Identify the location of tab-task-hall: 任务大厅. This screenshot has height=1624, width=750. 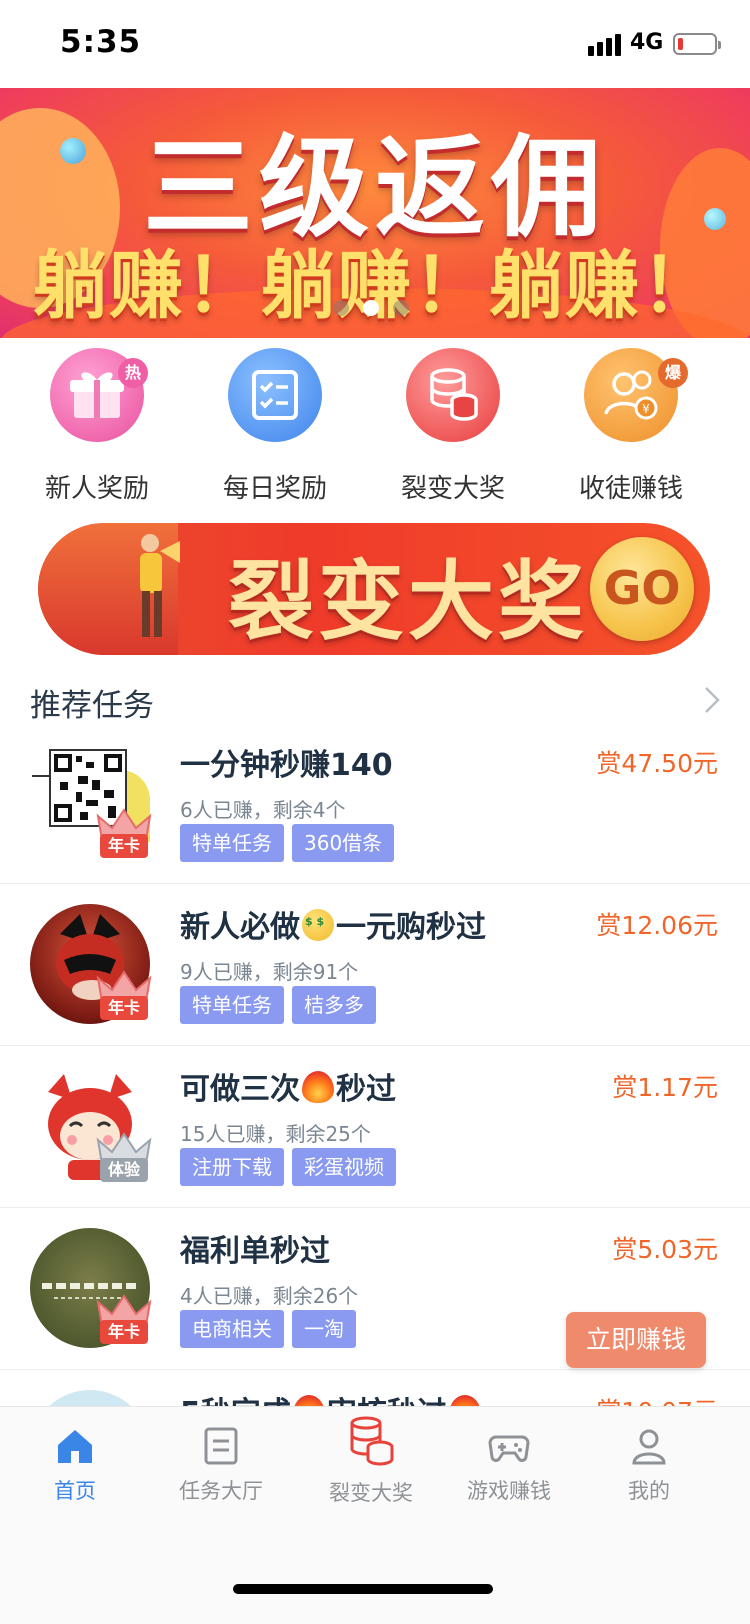
(221, 1462).